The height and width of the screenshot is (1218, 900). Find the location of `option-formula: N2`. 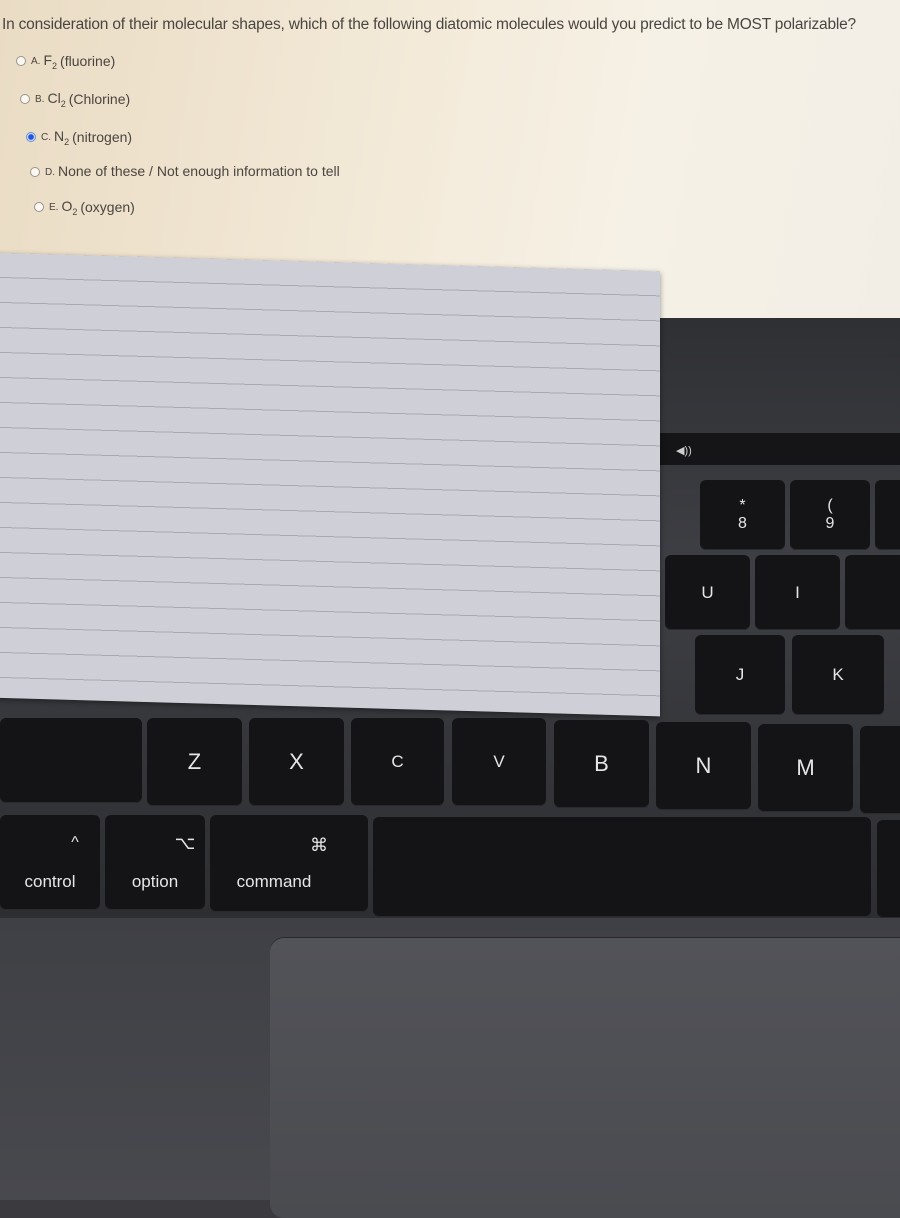

option-formula: N2 is located at coordinates (61, 137).